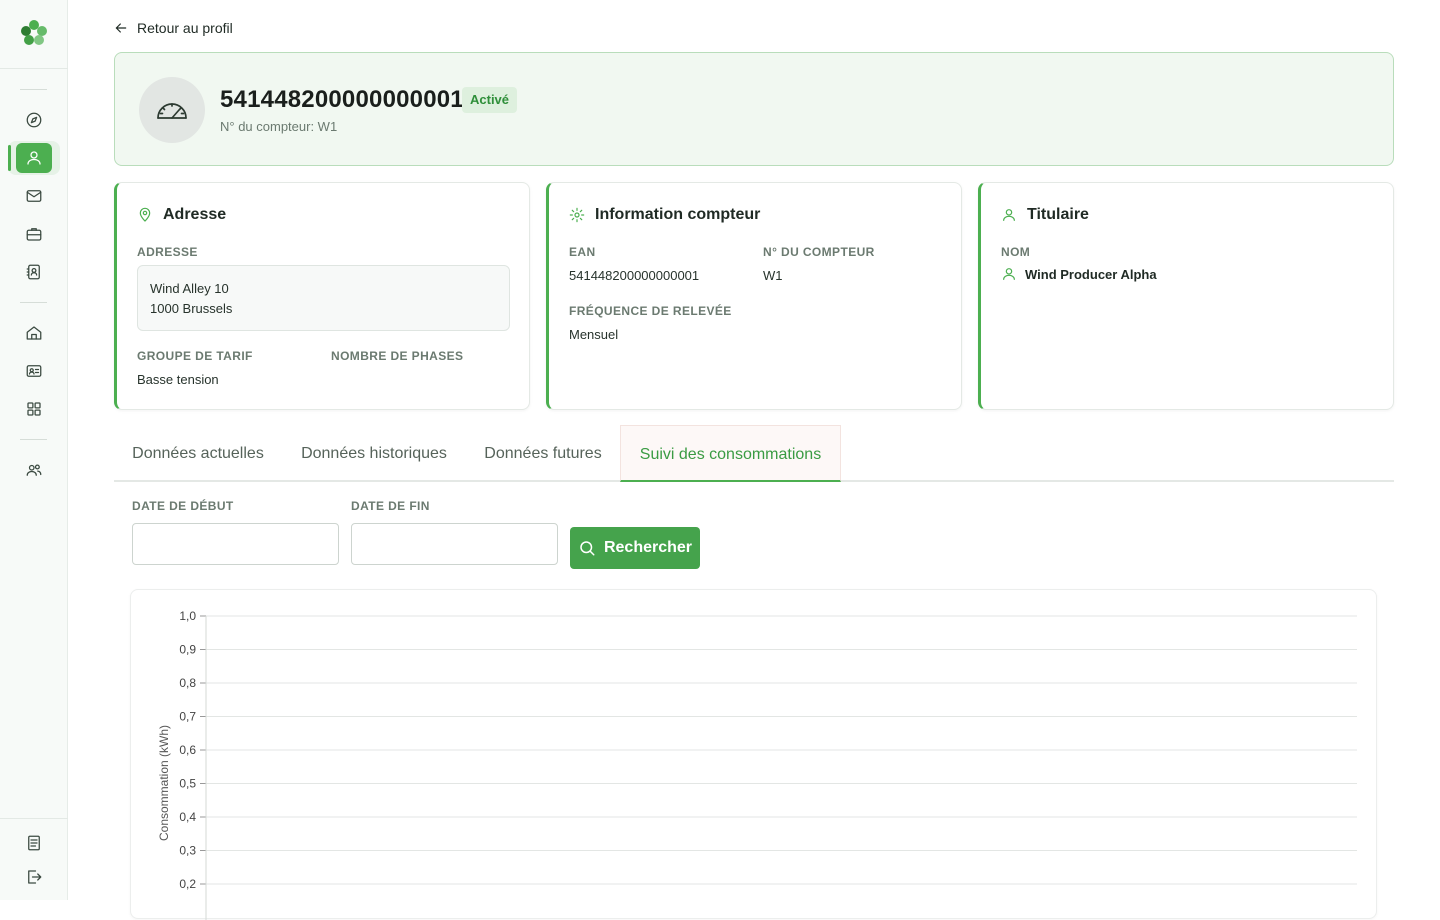 The width and height of the screenshot is (1440, 920). Describe the element at coordinates (730, 453) in the screenshot. I see `tab-consumption-tracking: Suivi des consommations` at that location.